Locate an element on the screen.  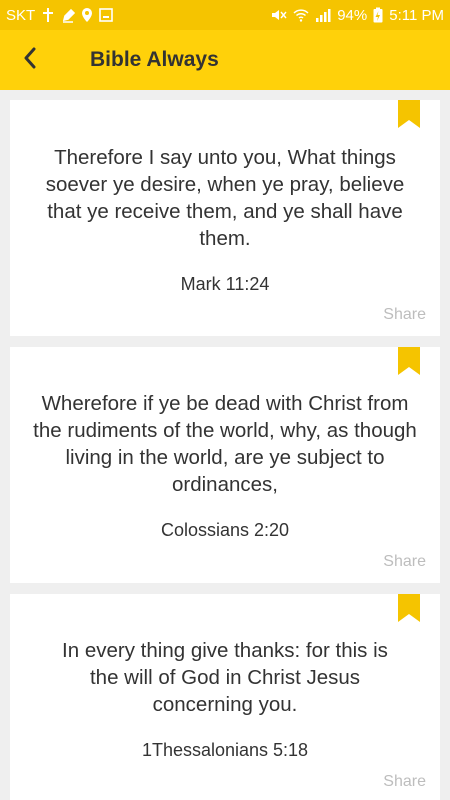
status-bar-left: SKT is located at coordinates (59, 15).